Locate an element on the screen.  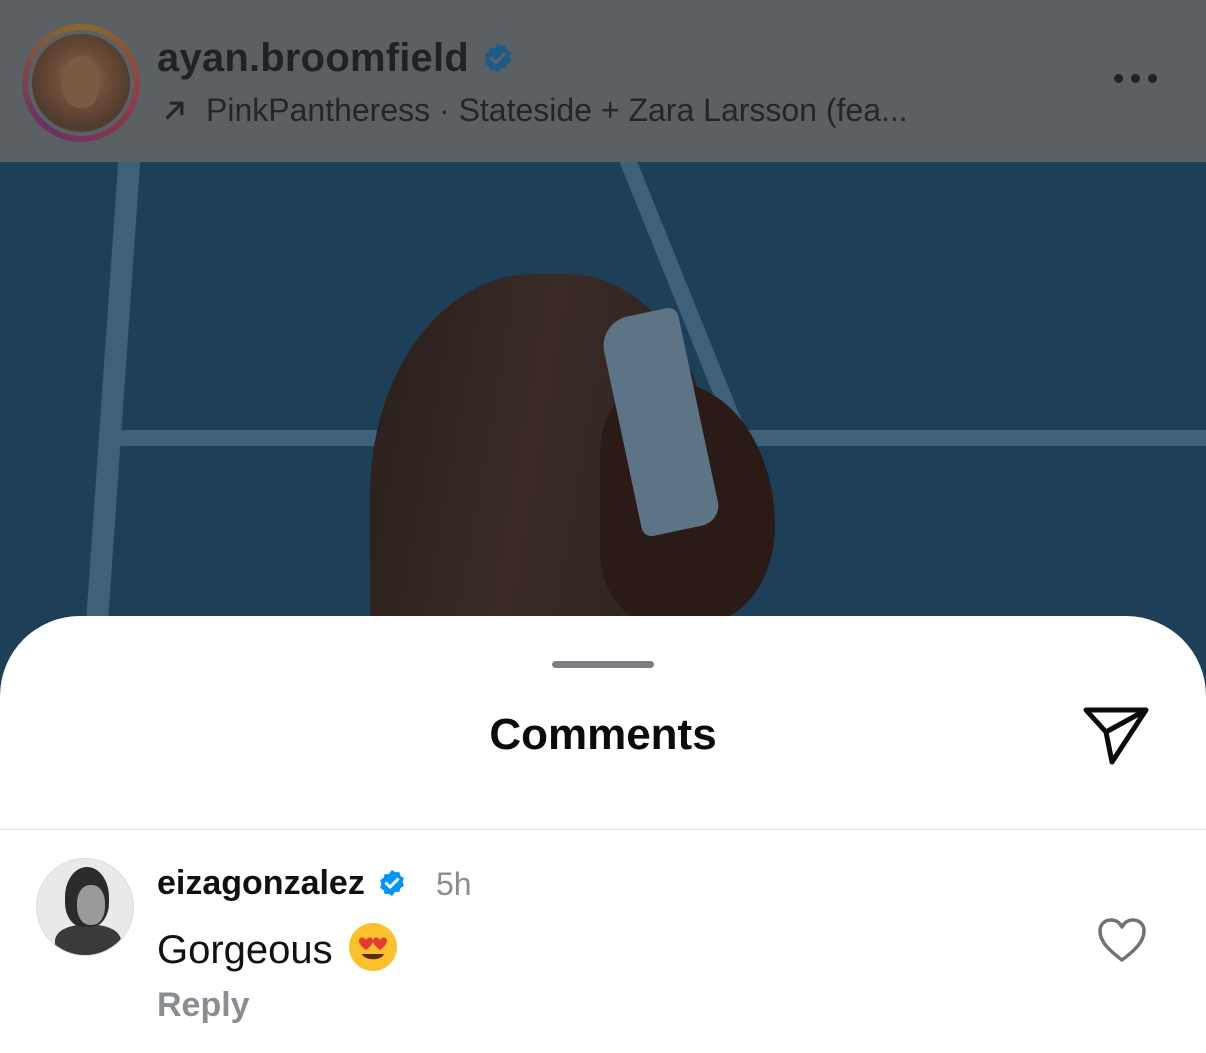
comment-author-name: eizagonzalez is located at coordinates (261, 883).